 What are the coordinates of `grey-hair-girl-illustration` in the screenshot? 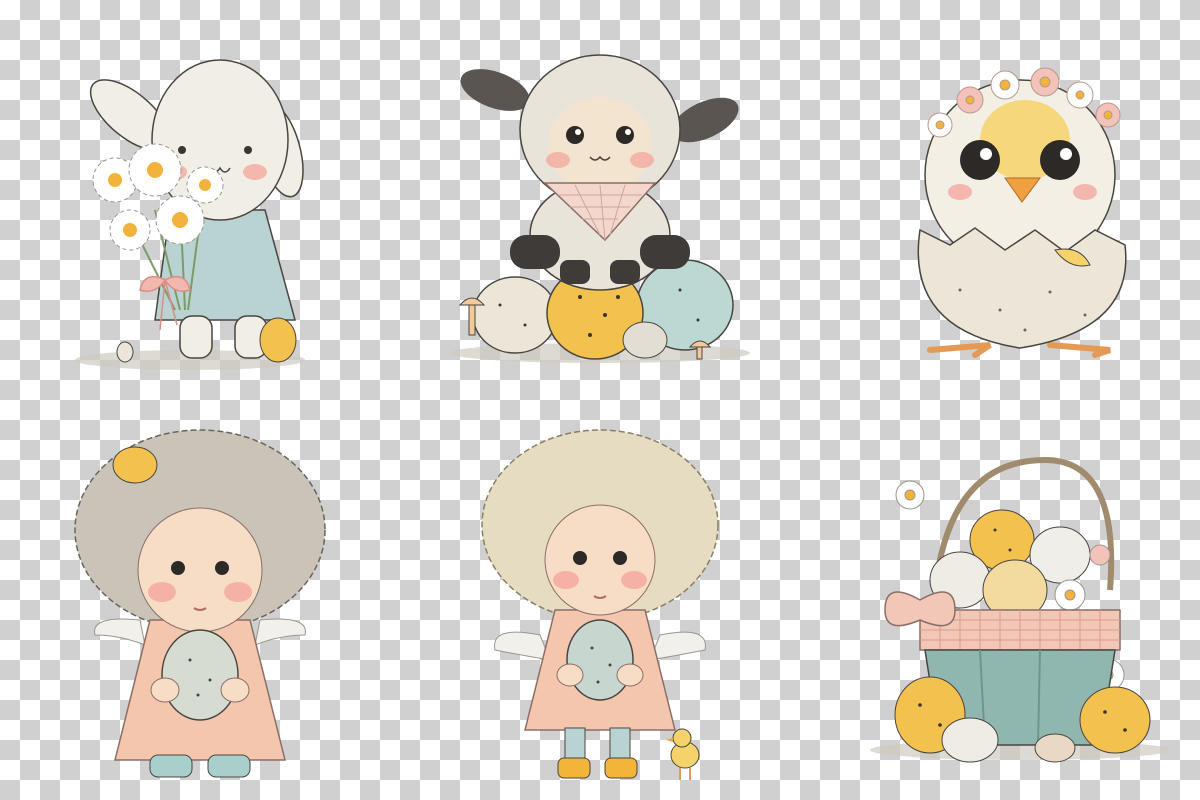 It's located at (200, 605).